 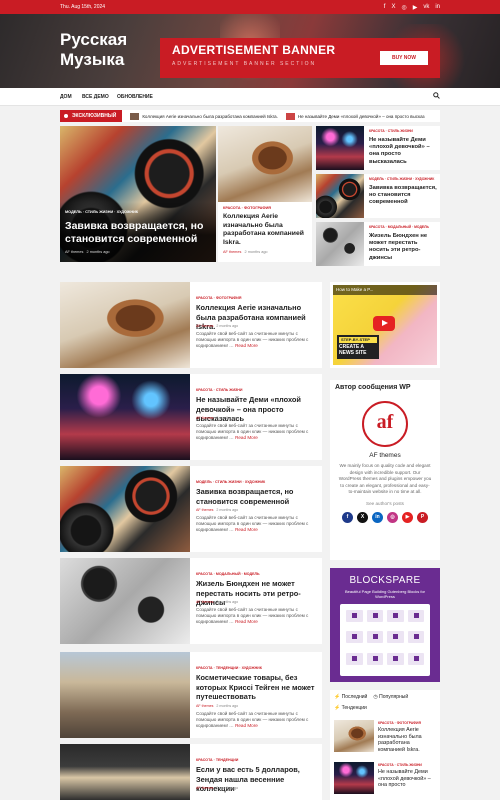 I want to click on main-nav: ДОМ ВСЕ ДЕМО ОБНОВЛЕНИЕ, so click(x=250, y=97).